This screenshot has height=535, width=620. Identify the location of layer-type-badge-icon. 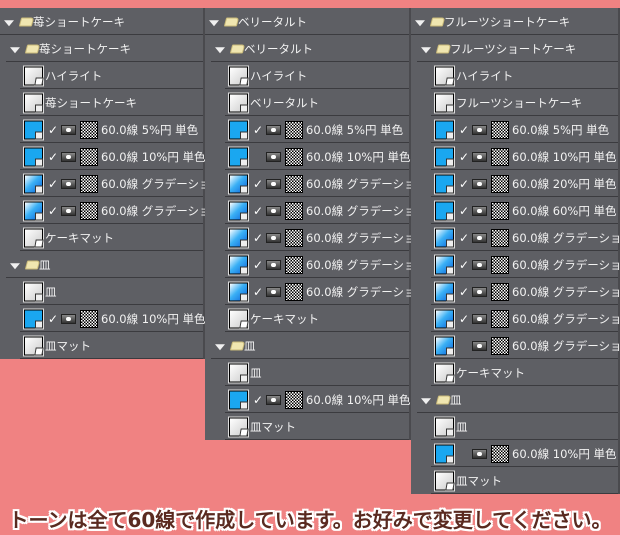
(39, 162).